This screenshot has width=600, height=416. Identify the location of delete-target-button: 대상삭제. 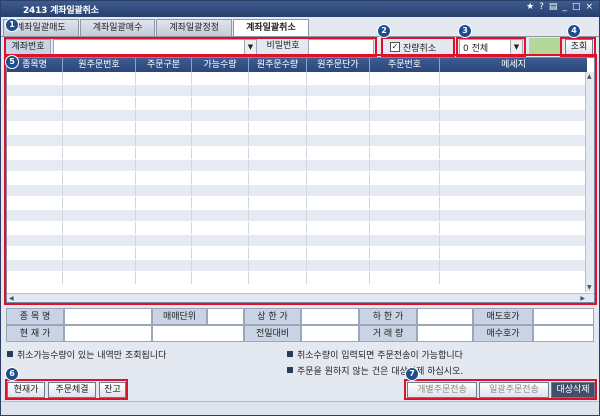
(573, 390).